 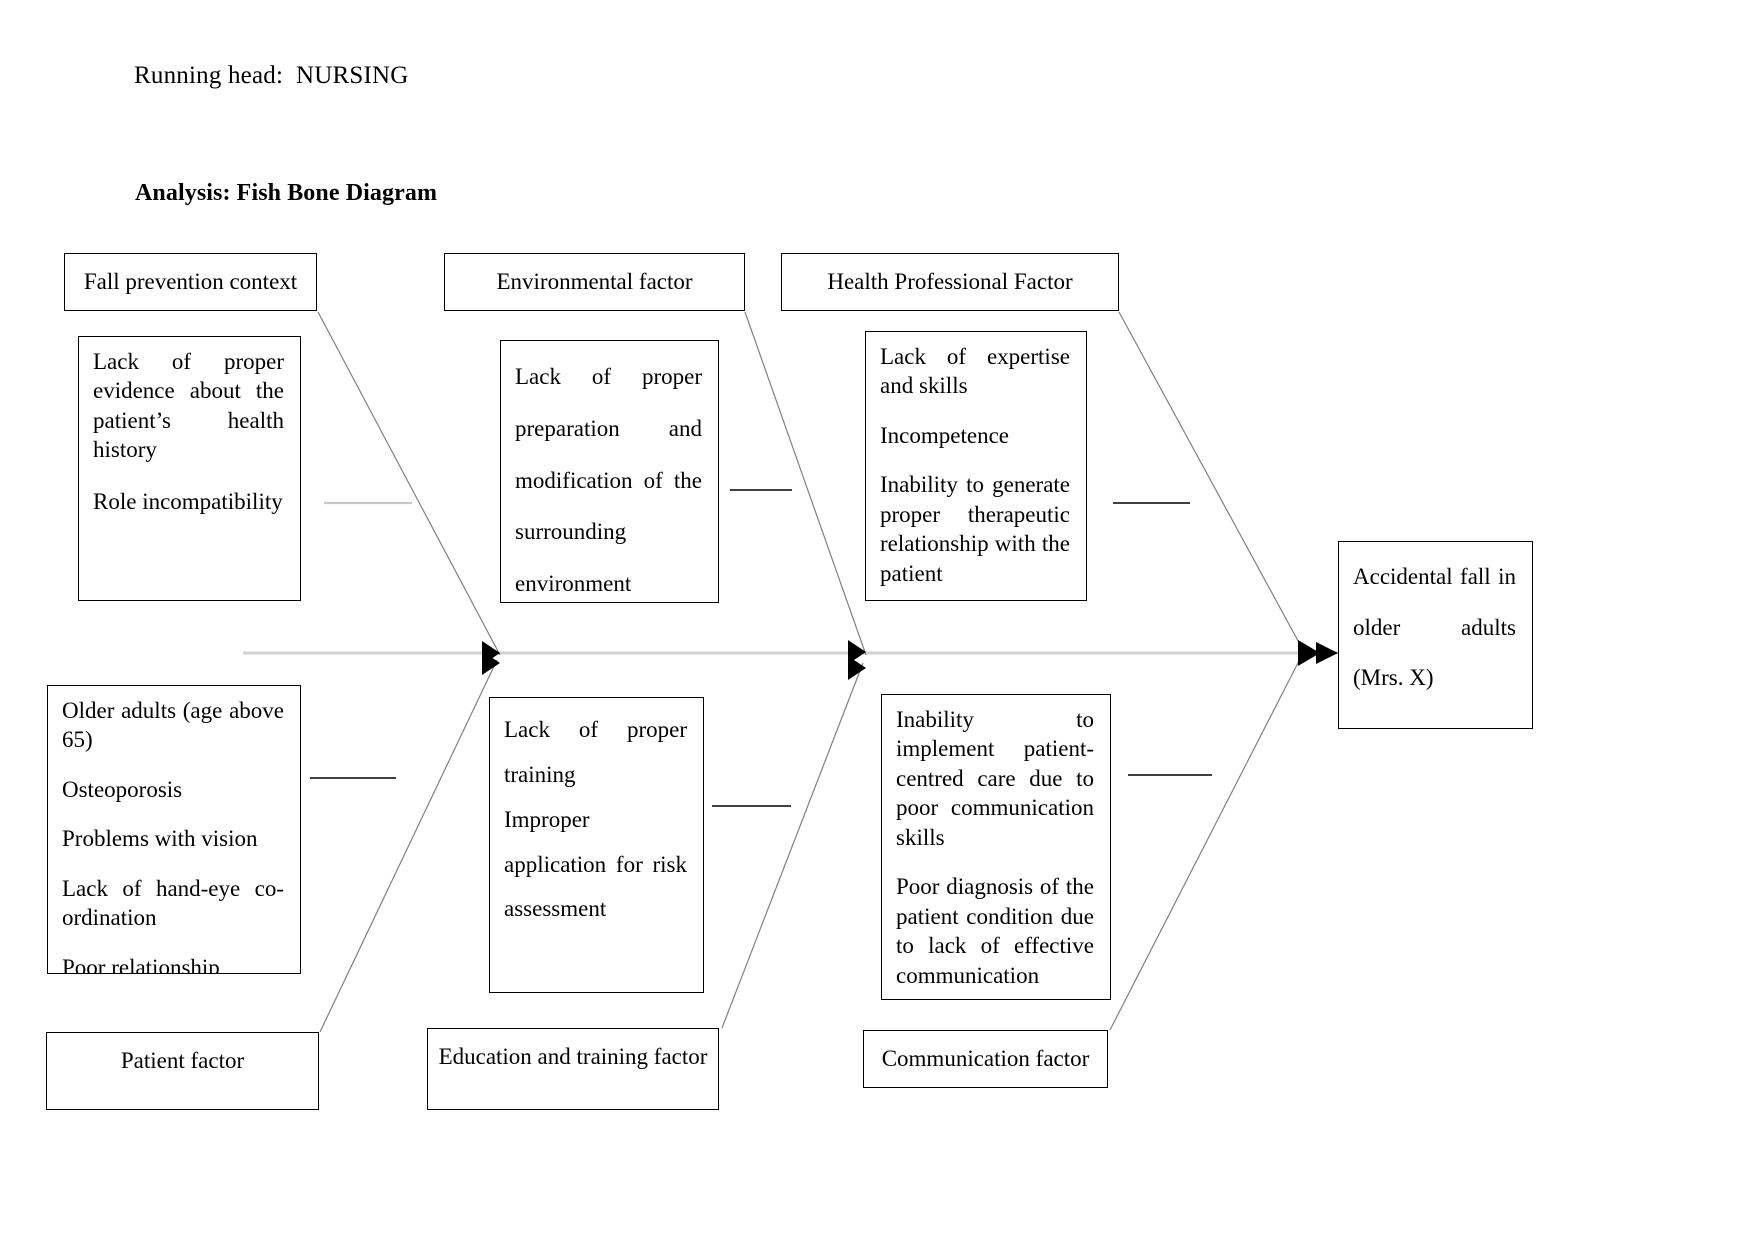 I want to click on category-label: Communication factor, so click(x=985, y=1058).